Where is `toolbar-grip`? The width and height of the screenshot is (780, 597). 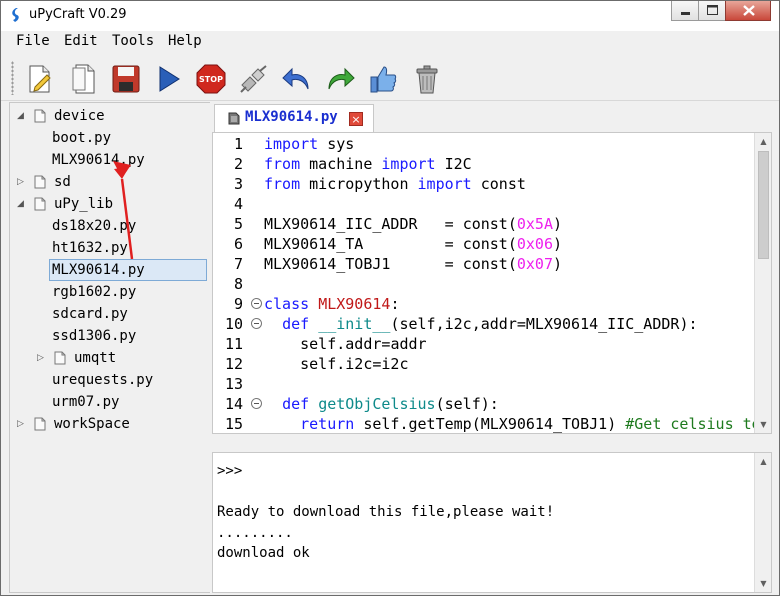
toolbar-grip is located at coordinates (12, 78).